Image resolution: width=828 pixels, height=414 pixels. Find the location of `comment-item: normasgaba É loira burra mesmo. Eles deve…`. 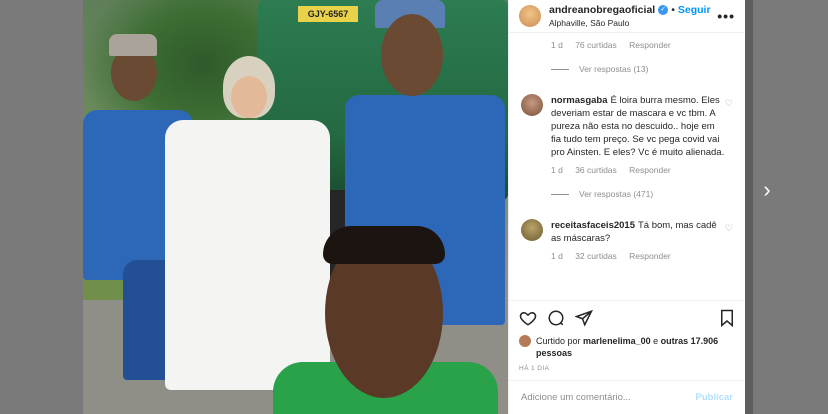

comment-item: normasgaba É loira burra mesmo. Eles deve… is located at coordinates (627, 126).